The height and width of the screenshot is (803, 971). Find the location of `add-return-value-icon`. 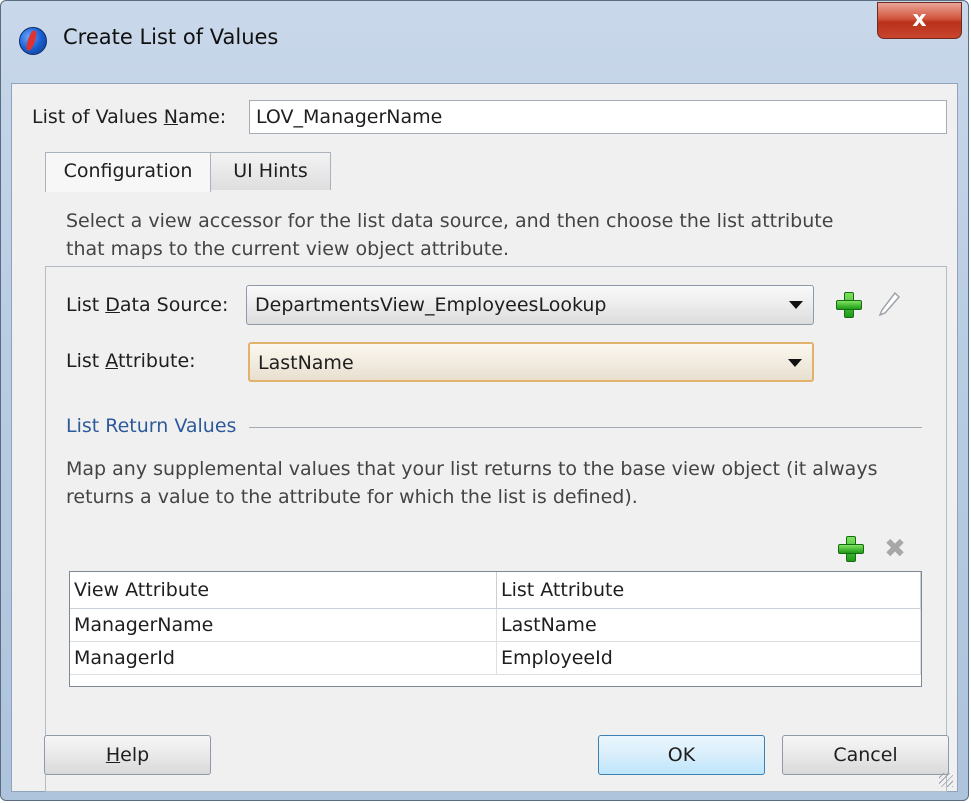

add-return-value-icon is located at coordinates (851, 549).